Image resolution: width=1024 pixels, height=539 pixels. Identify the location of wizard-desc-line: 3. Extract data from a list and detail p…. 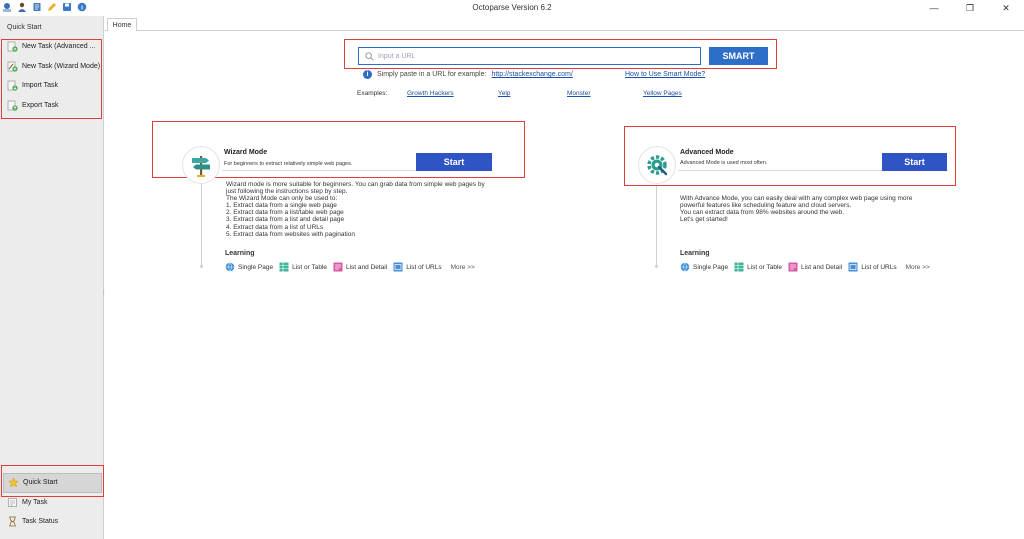
(285, 220).